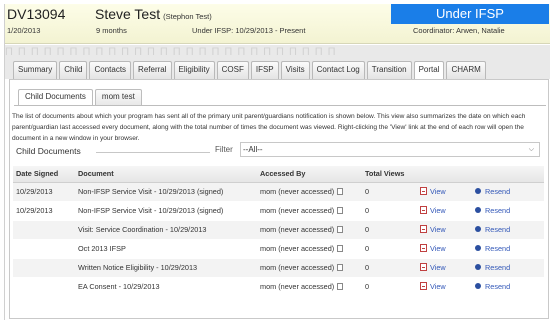 The image size is (553, 322). I want to click on column-header-date-signed: Date Signed, so click(44, 174).